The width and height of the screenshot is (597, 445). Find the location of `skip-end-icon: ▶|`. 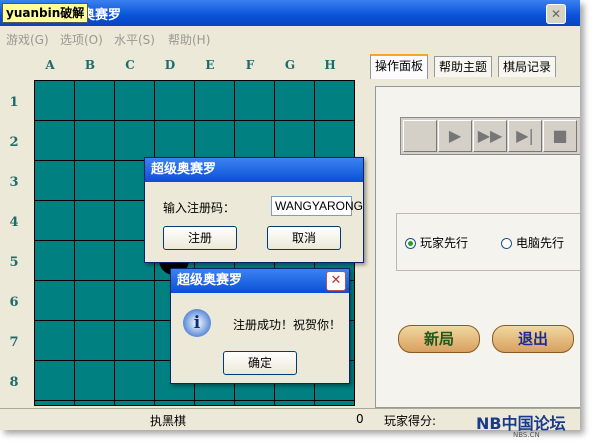

skip-end-icon: ▶| is located at coordinates (525, 136).